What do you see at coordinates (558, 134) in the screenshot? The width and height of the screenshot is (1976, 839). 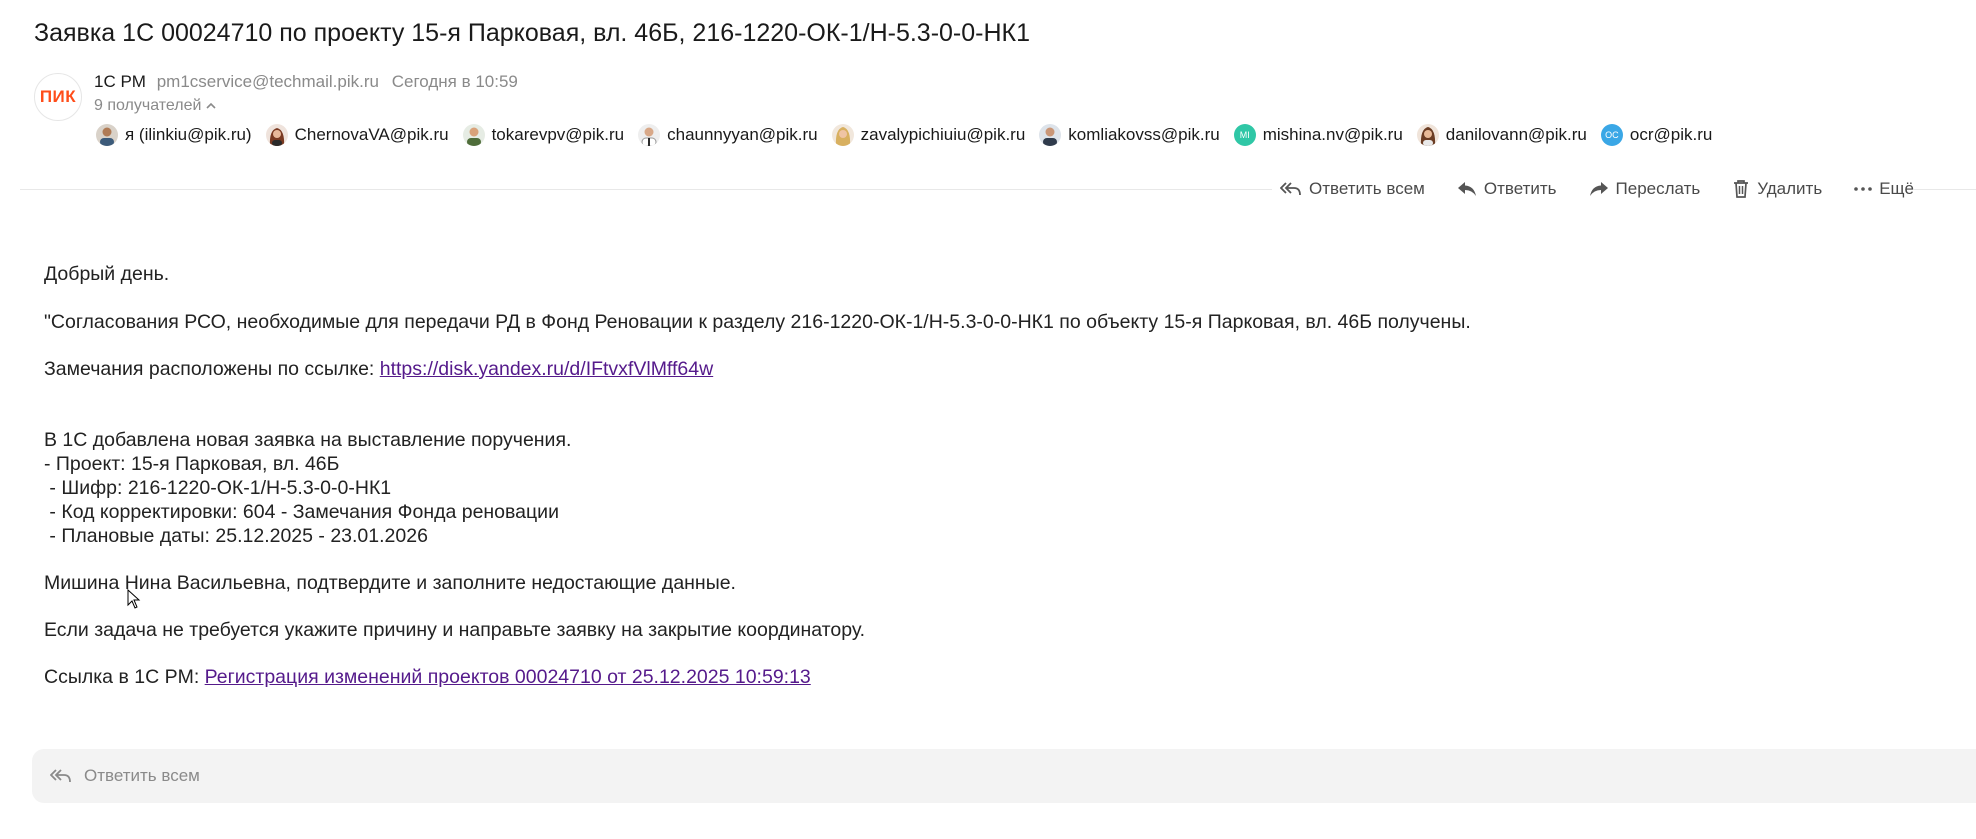 I see `recipient-label: tokarevpv@pik.ru` at bounding box center [558, 134].